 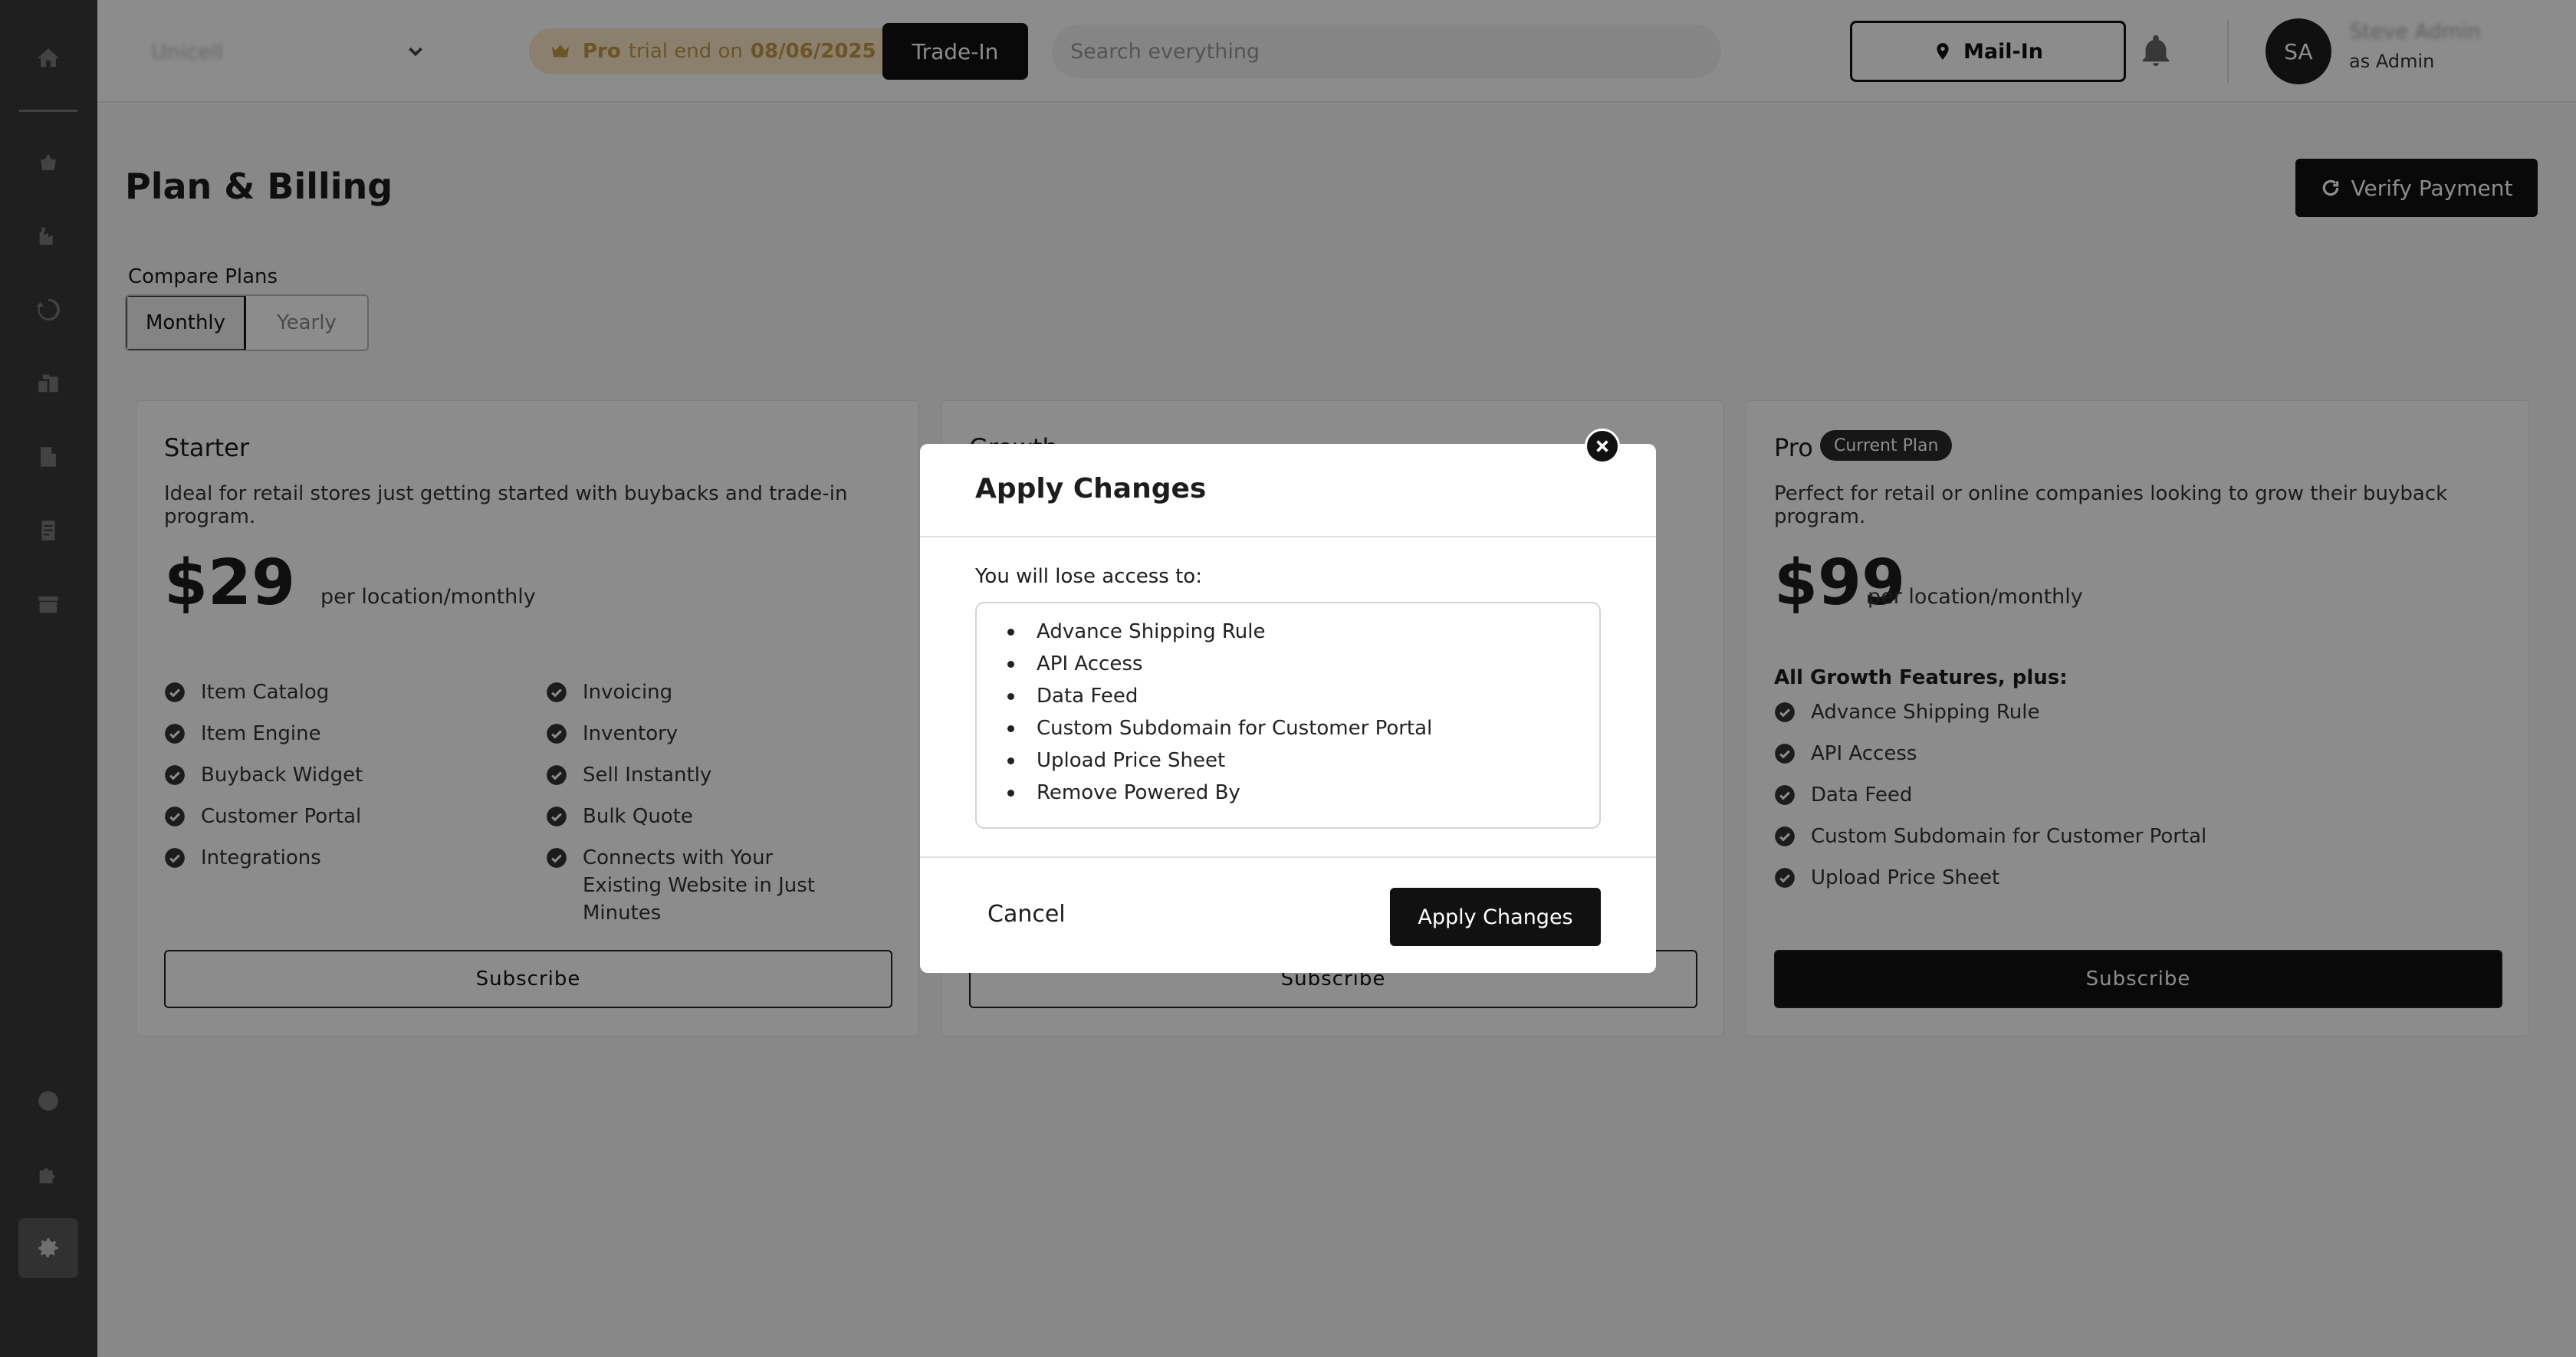 What do you see at coordinates (1219, 793) in the screenshot?
I see `list-item: Remove Powered By` at bounding box center [1219, 793].